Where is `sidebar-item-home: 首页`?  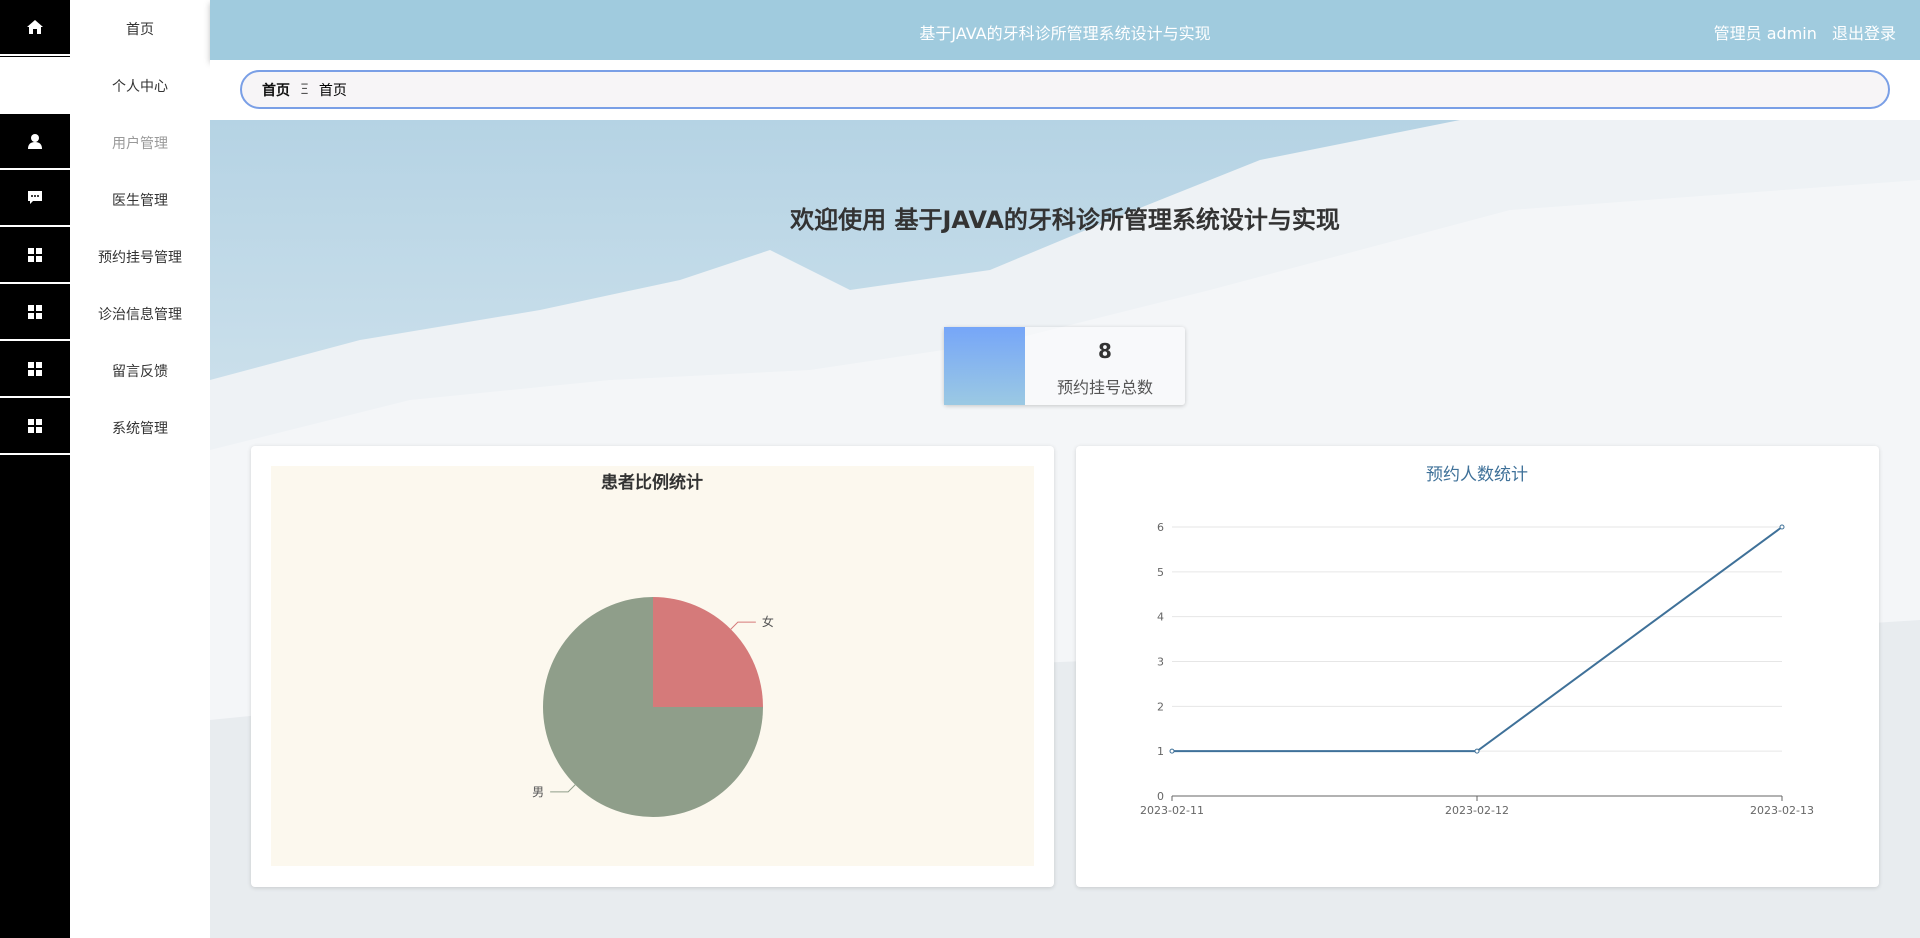
sidebar-item-home: 首页 is located at coordinates (140, 28).